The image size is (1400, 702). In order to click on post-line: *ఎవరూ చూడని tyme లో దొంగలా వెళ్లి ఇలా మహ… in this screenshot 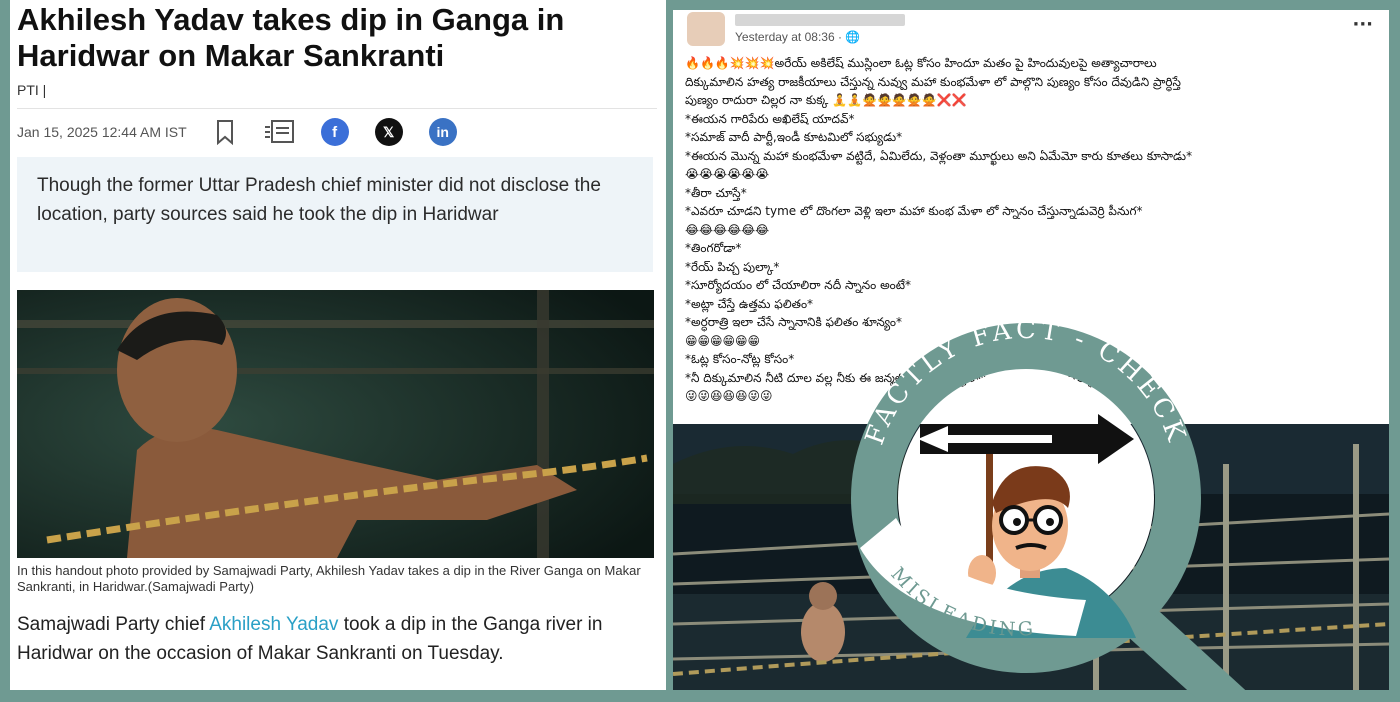, I will do `click(914, 211)`.